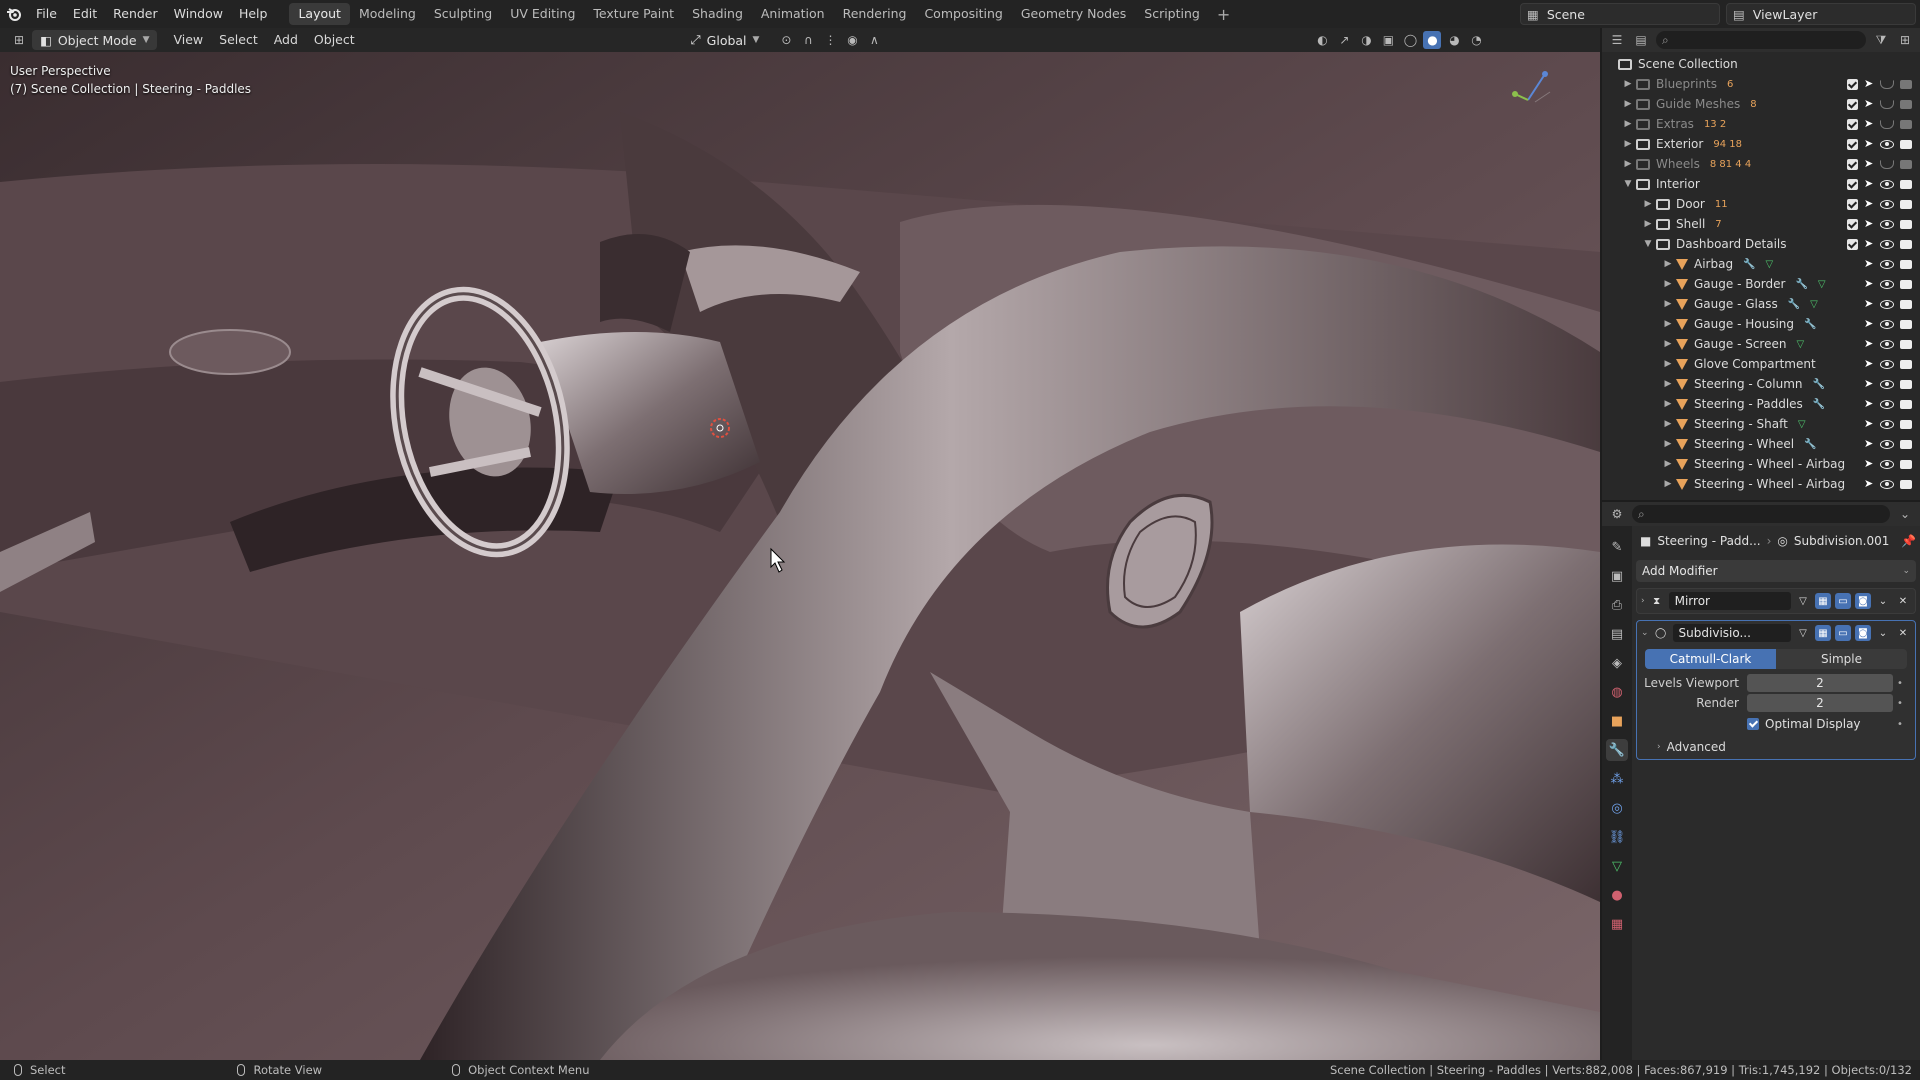  What do you see at coordinates (1761, 104) in the screenshot?
I see `outliner-row-guide-meshes: ▶ Guide Meshes 8 ➤` at bounding box center [1761, 104].